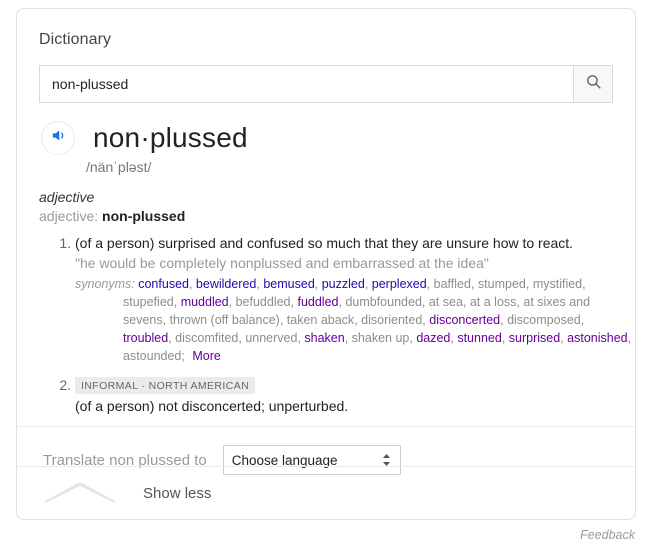 This screenshot has width=655, height=547. What do you see at coordinates (288, 284) in the screenshot?
I see `synonym-item: bemused` at bounding box center [288, 284].